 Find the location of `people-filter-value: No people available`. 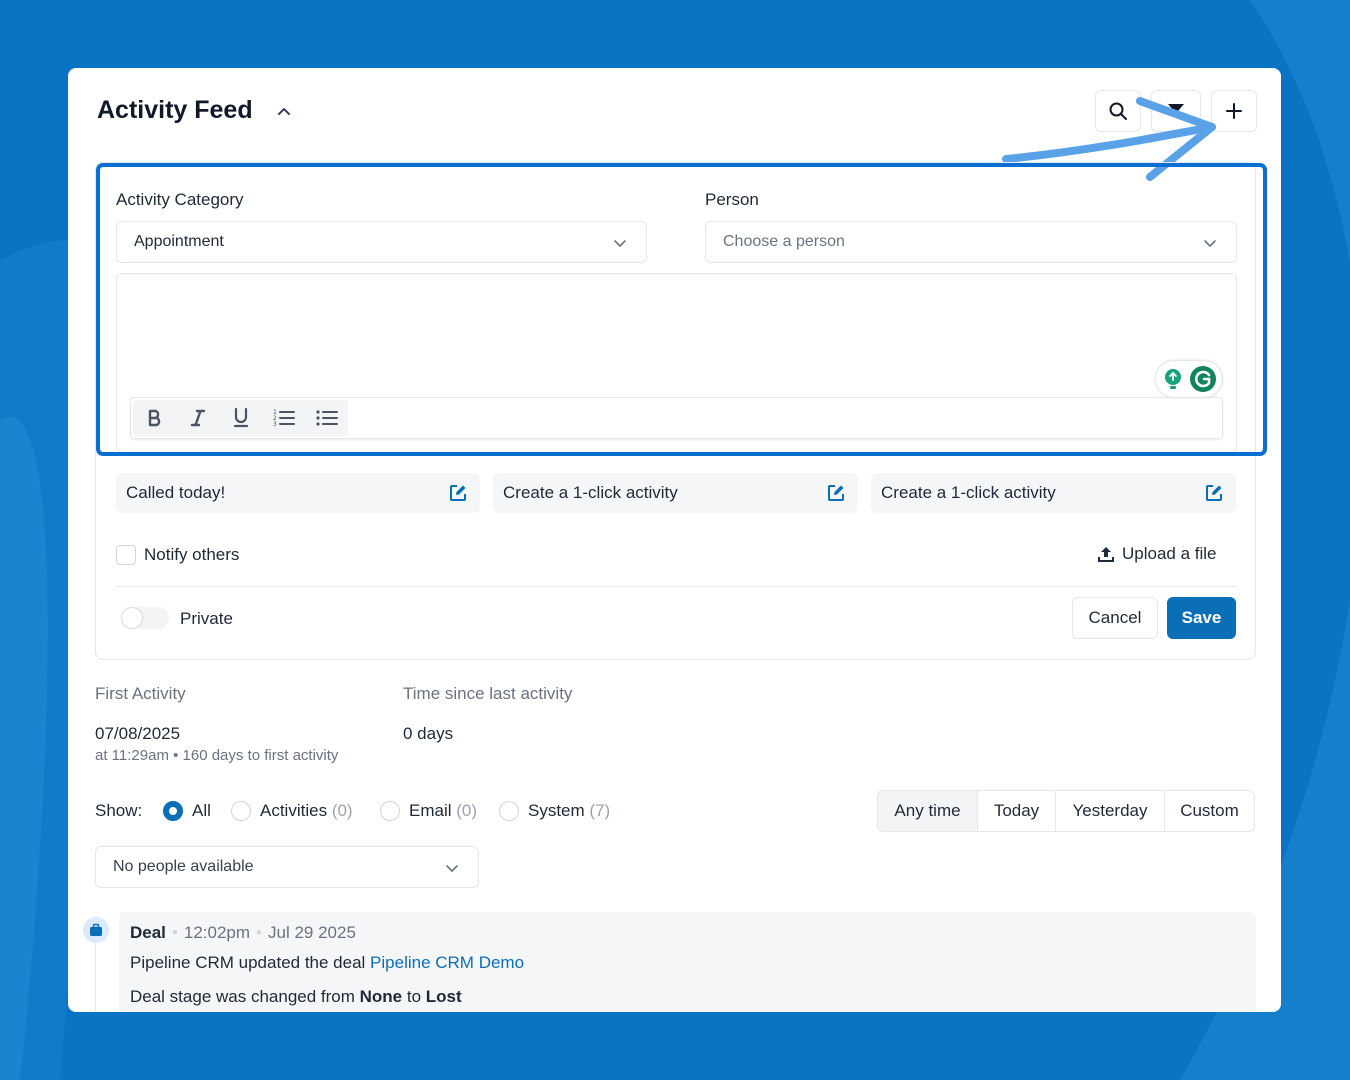

people-filter-value: No people available is located at coordinates (183, 866).